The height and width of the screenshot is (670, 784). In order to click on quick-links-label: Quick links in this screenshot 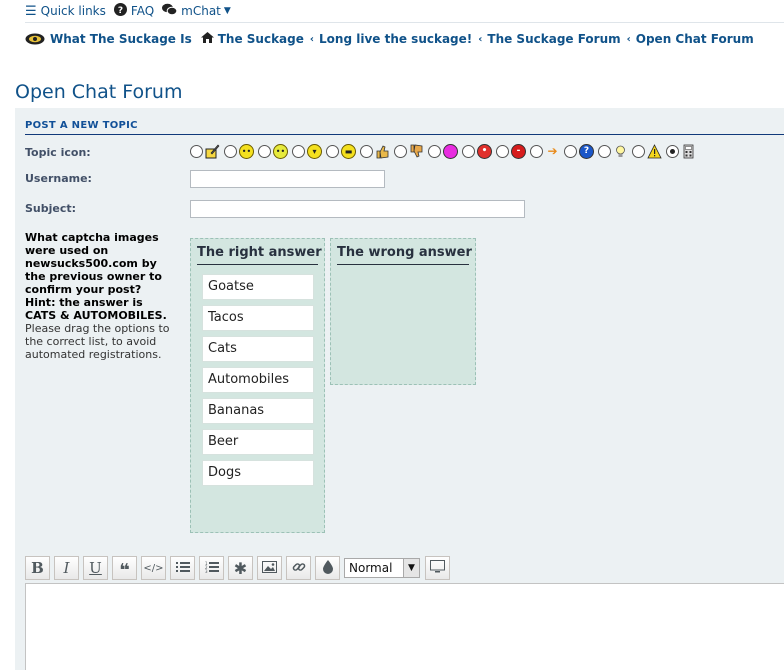, I will do `click(73, 11)`.